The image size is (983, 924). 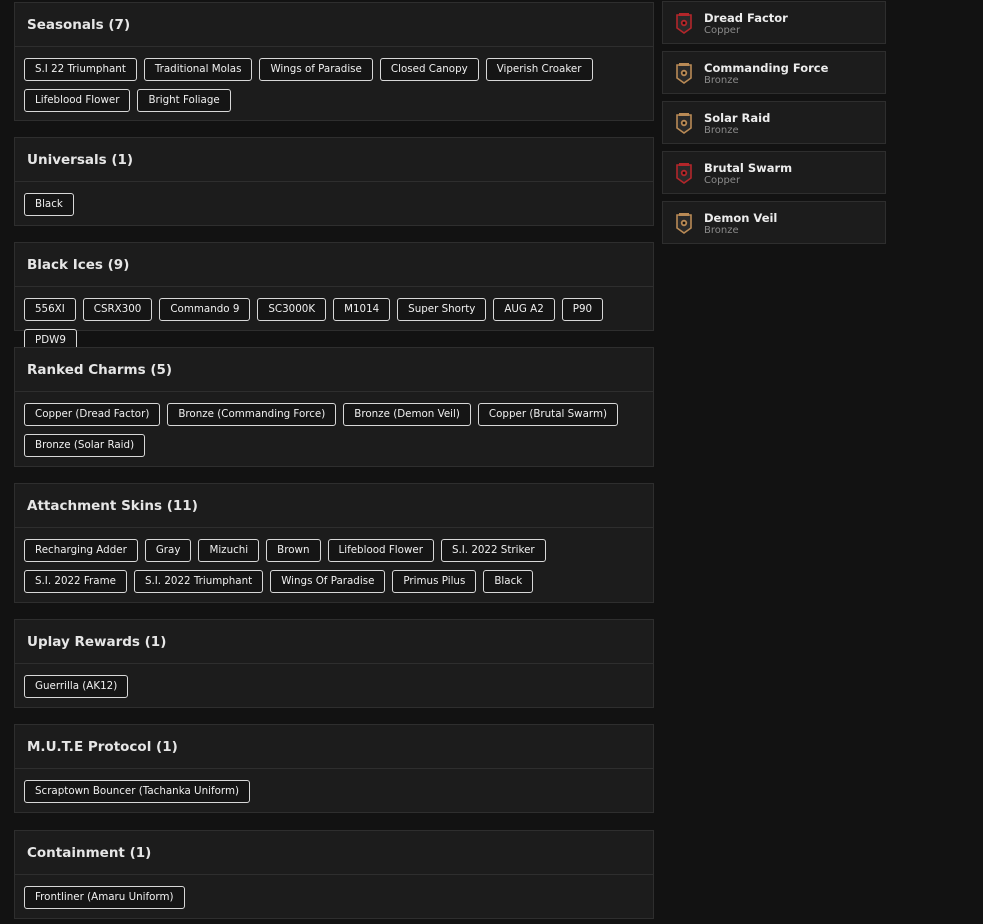 What do you see at coordinates (81, 550) in the screenshot?
I see `item-chip: Recharging Adder` at bounding box center [81, 550].